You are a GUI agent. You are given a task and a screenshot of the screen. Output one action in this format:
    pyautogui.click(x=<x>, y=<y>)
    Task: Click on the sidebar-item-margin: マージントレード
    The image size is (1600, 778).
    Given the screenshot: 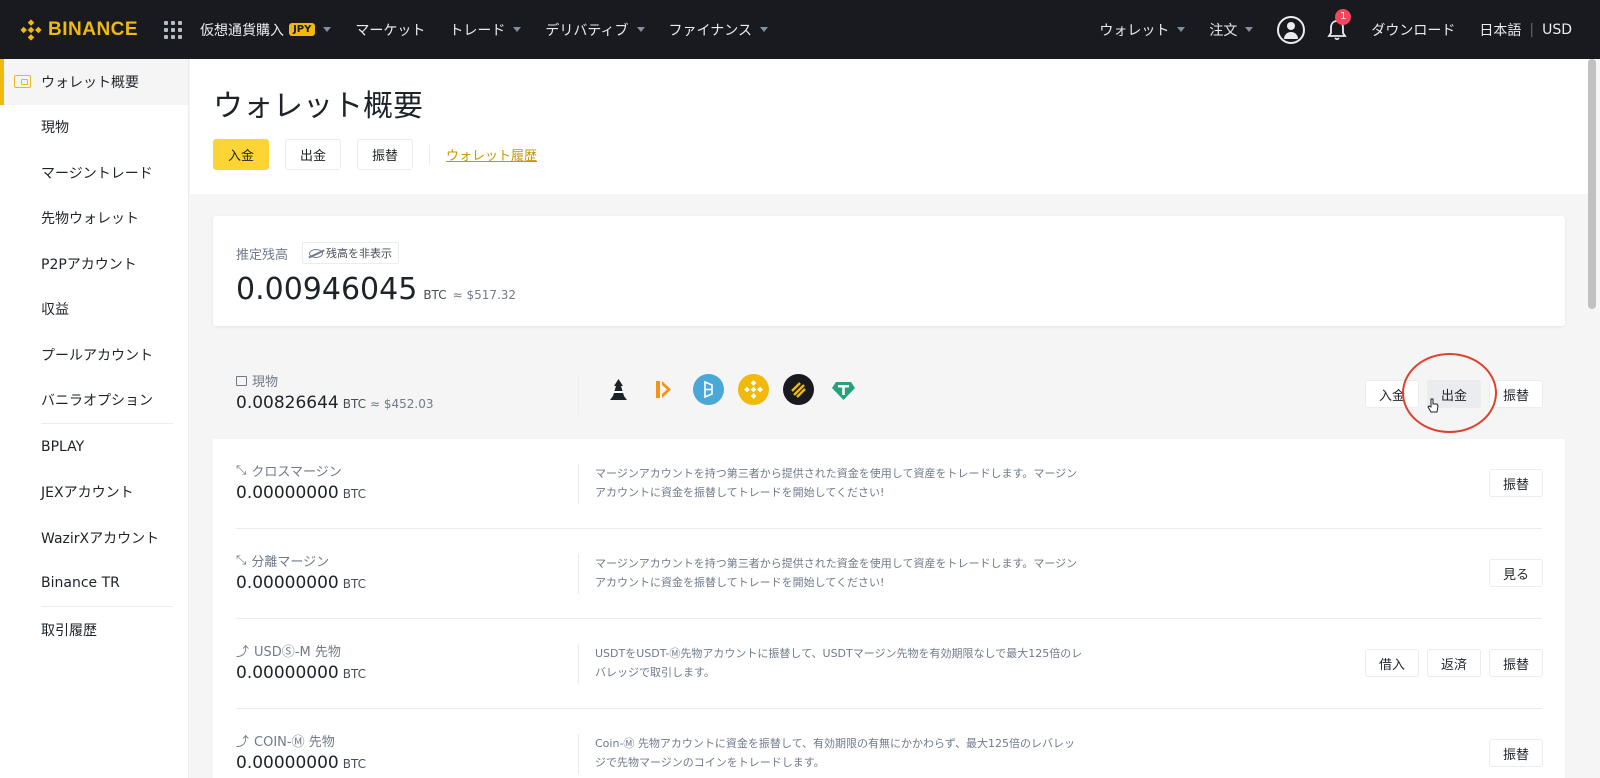 What is the action you would take?
    pyautogui.click(x=94, y=173)
    